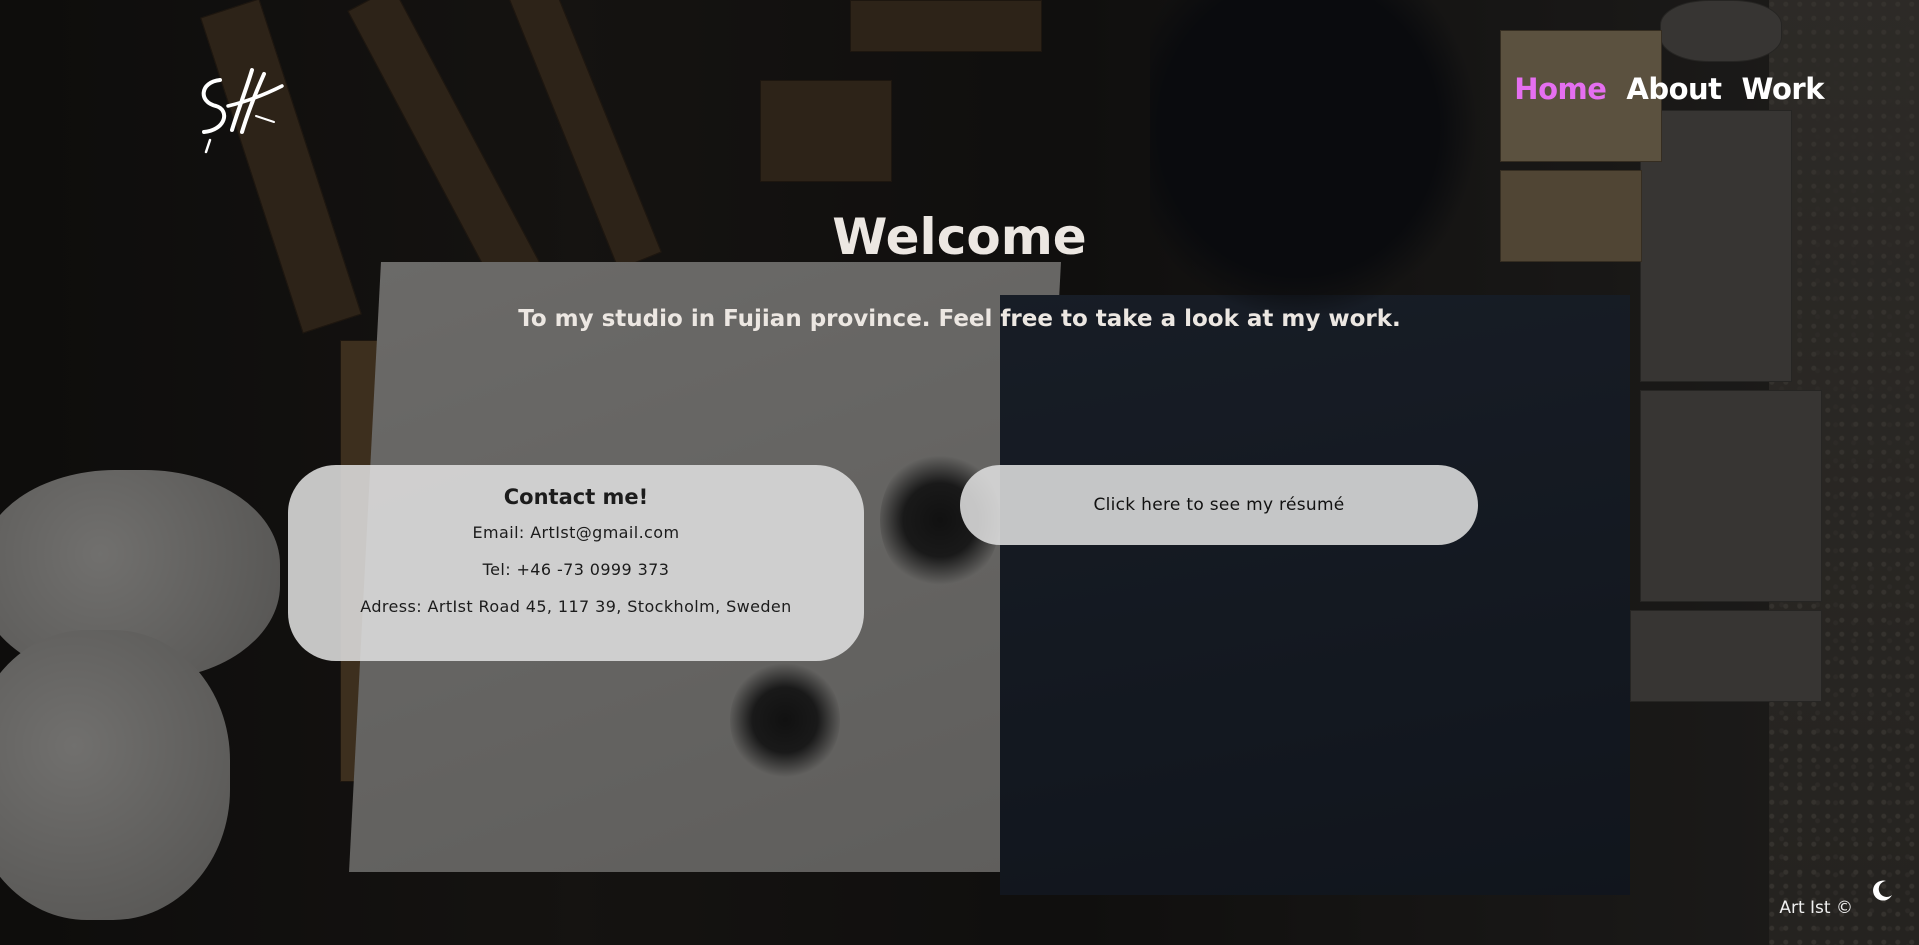 The height and width of the screenshot is (945, 1919). I want to click on contact-email: Email: ArtIst@gmail.com, so click(576, 532).